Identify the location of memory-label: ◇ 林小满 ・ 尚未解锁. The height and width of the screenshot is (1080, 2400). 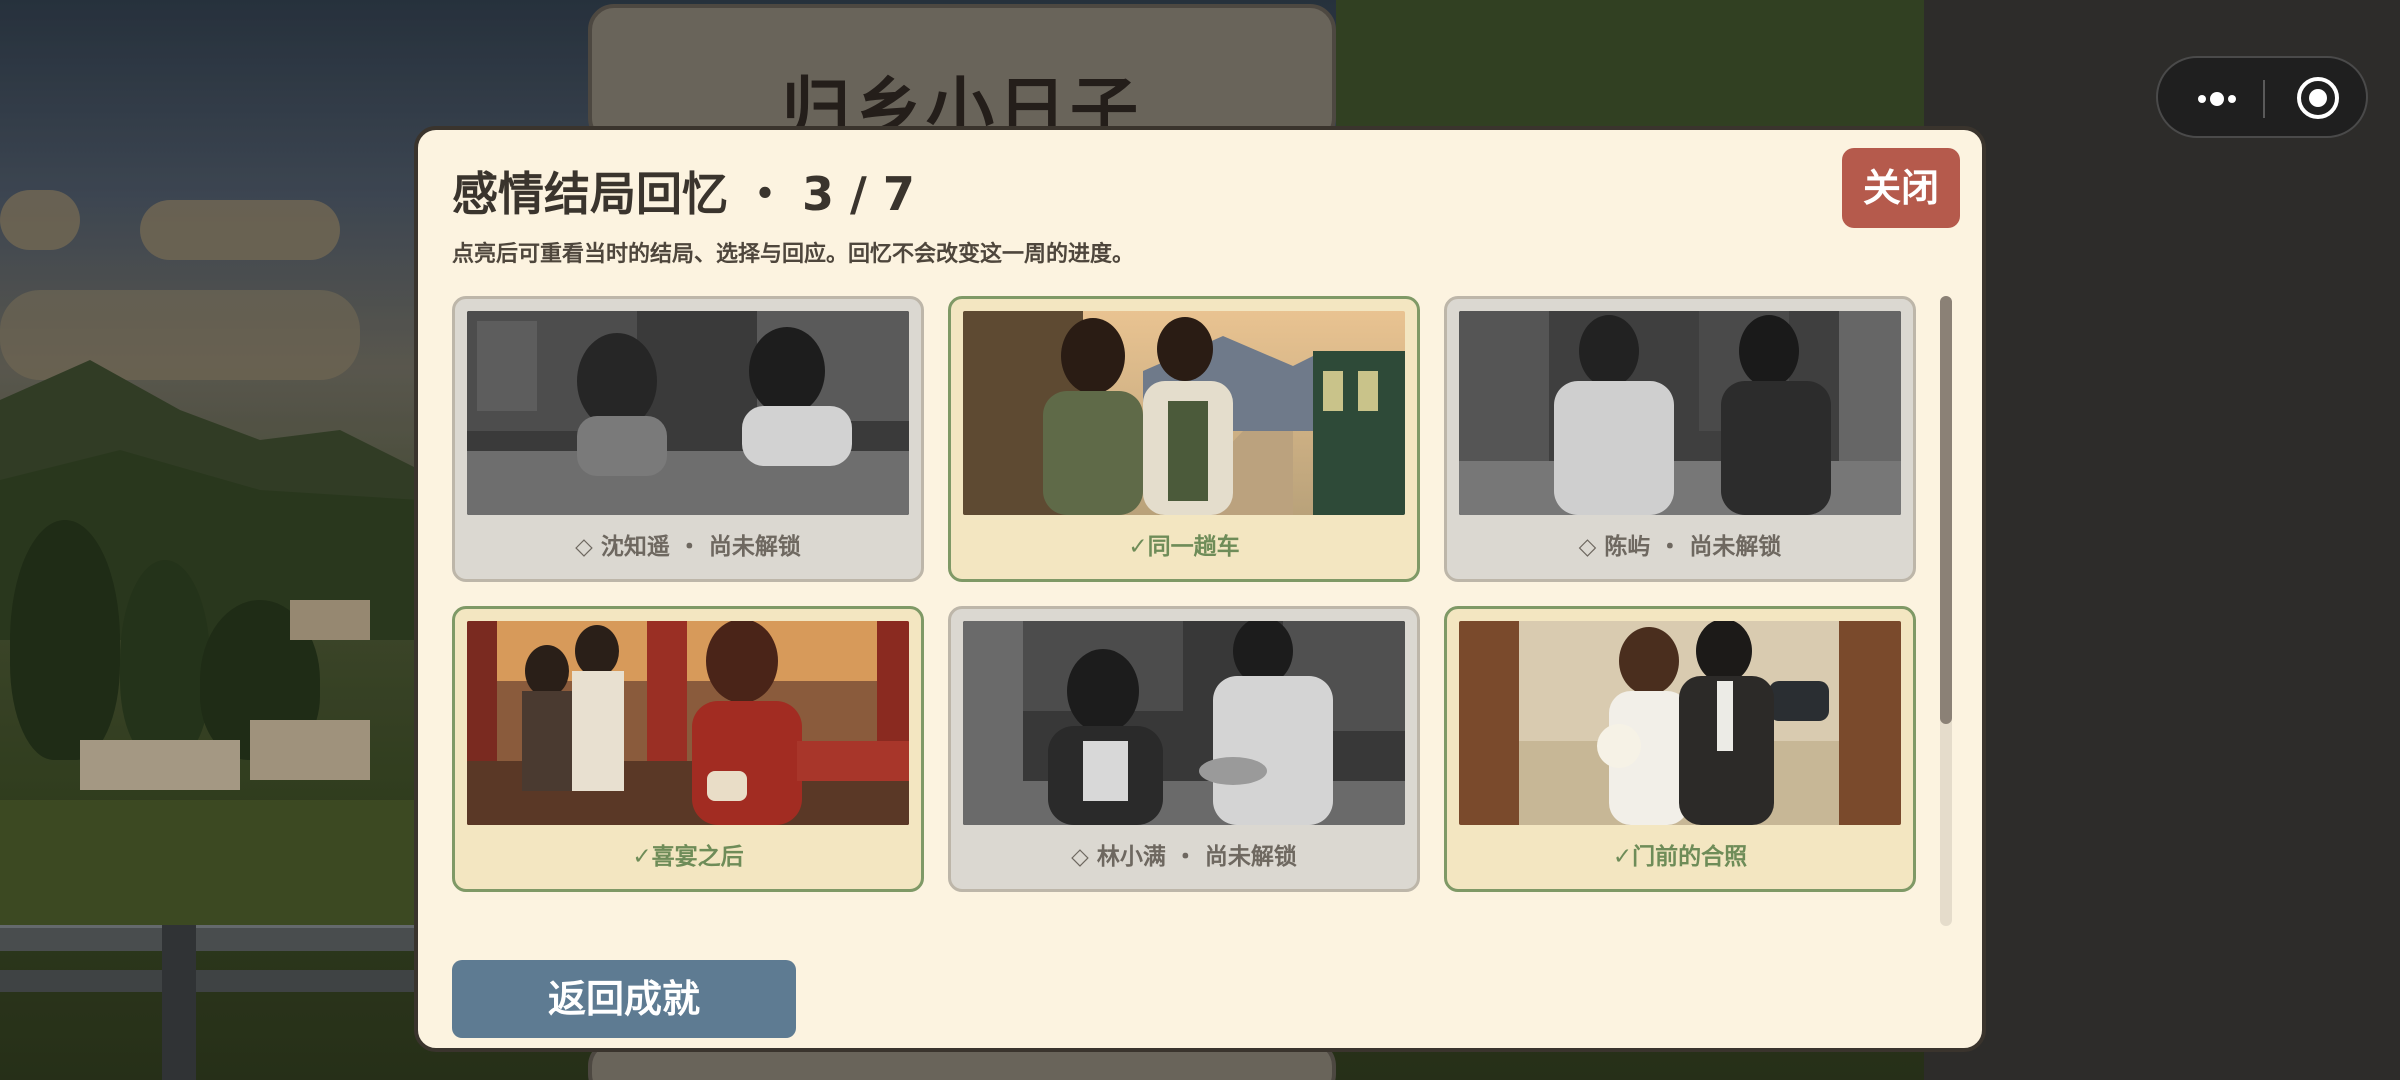
(1184, 857).